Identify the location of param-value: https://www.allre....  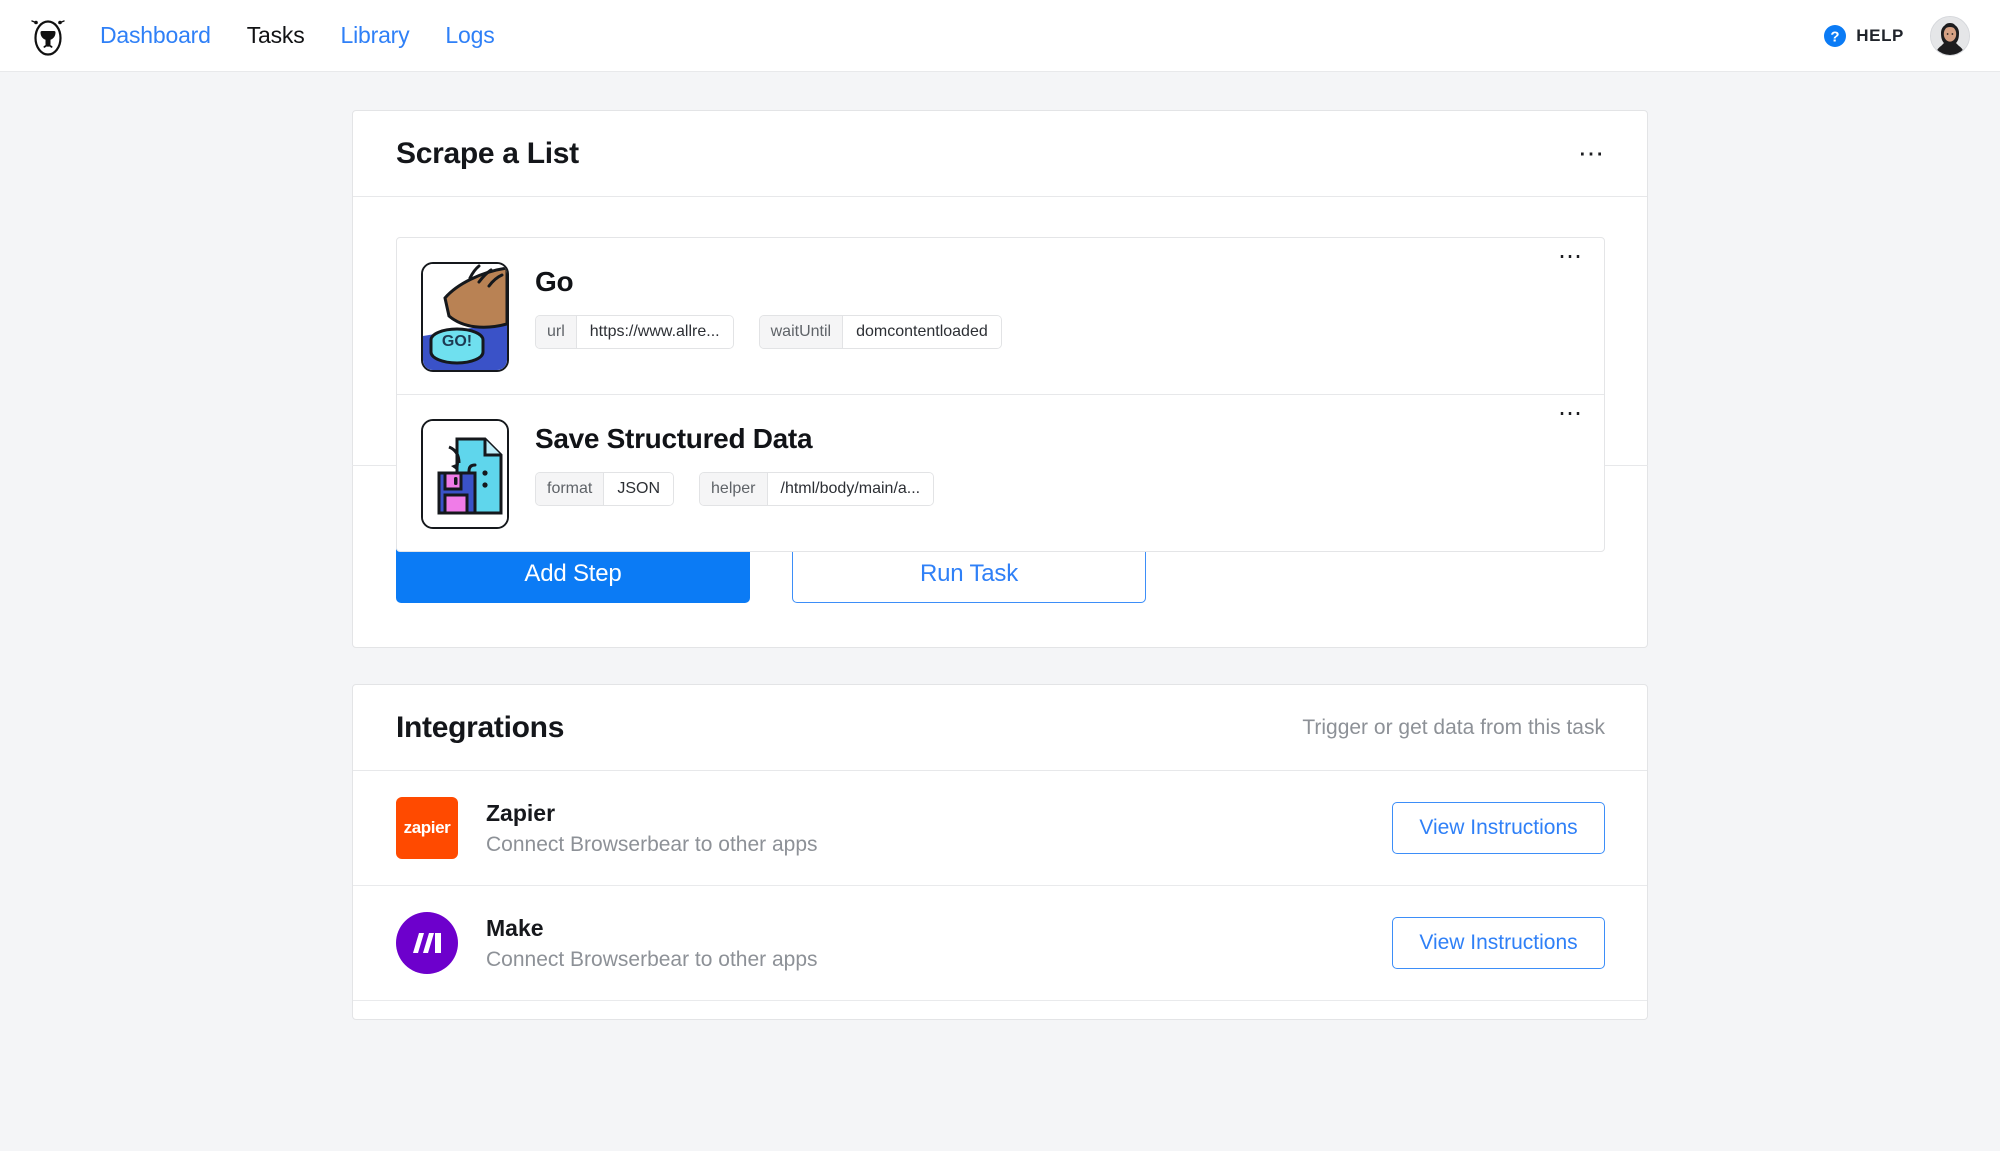
(654, 332).